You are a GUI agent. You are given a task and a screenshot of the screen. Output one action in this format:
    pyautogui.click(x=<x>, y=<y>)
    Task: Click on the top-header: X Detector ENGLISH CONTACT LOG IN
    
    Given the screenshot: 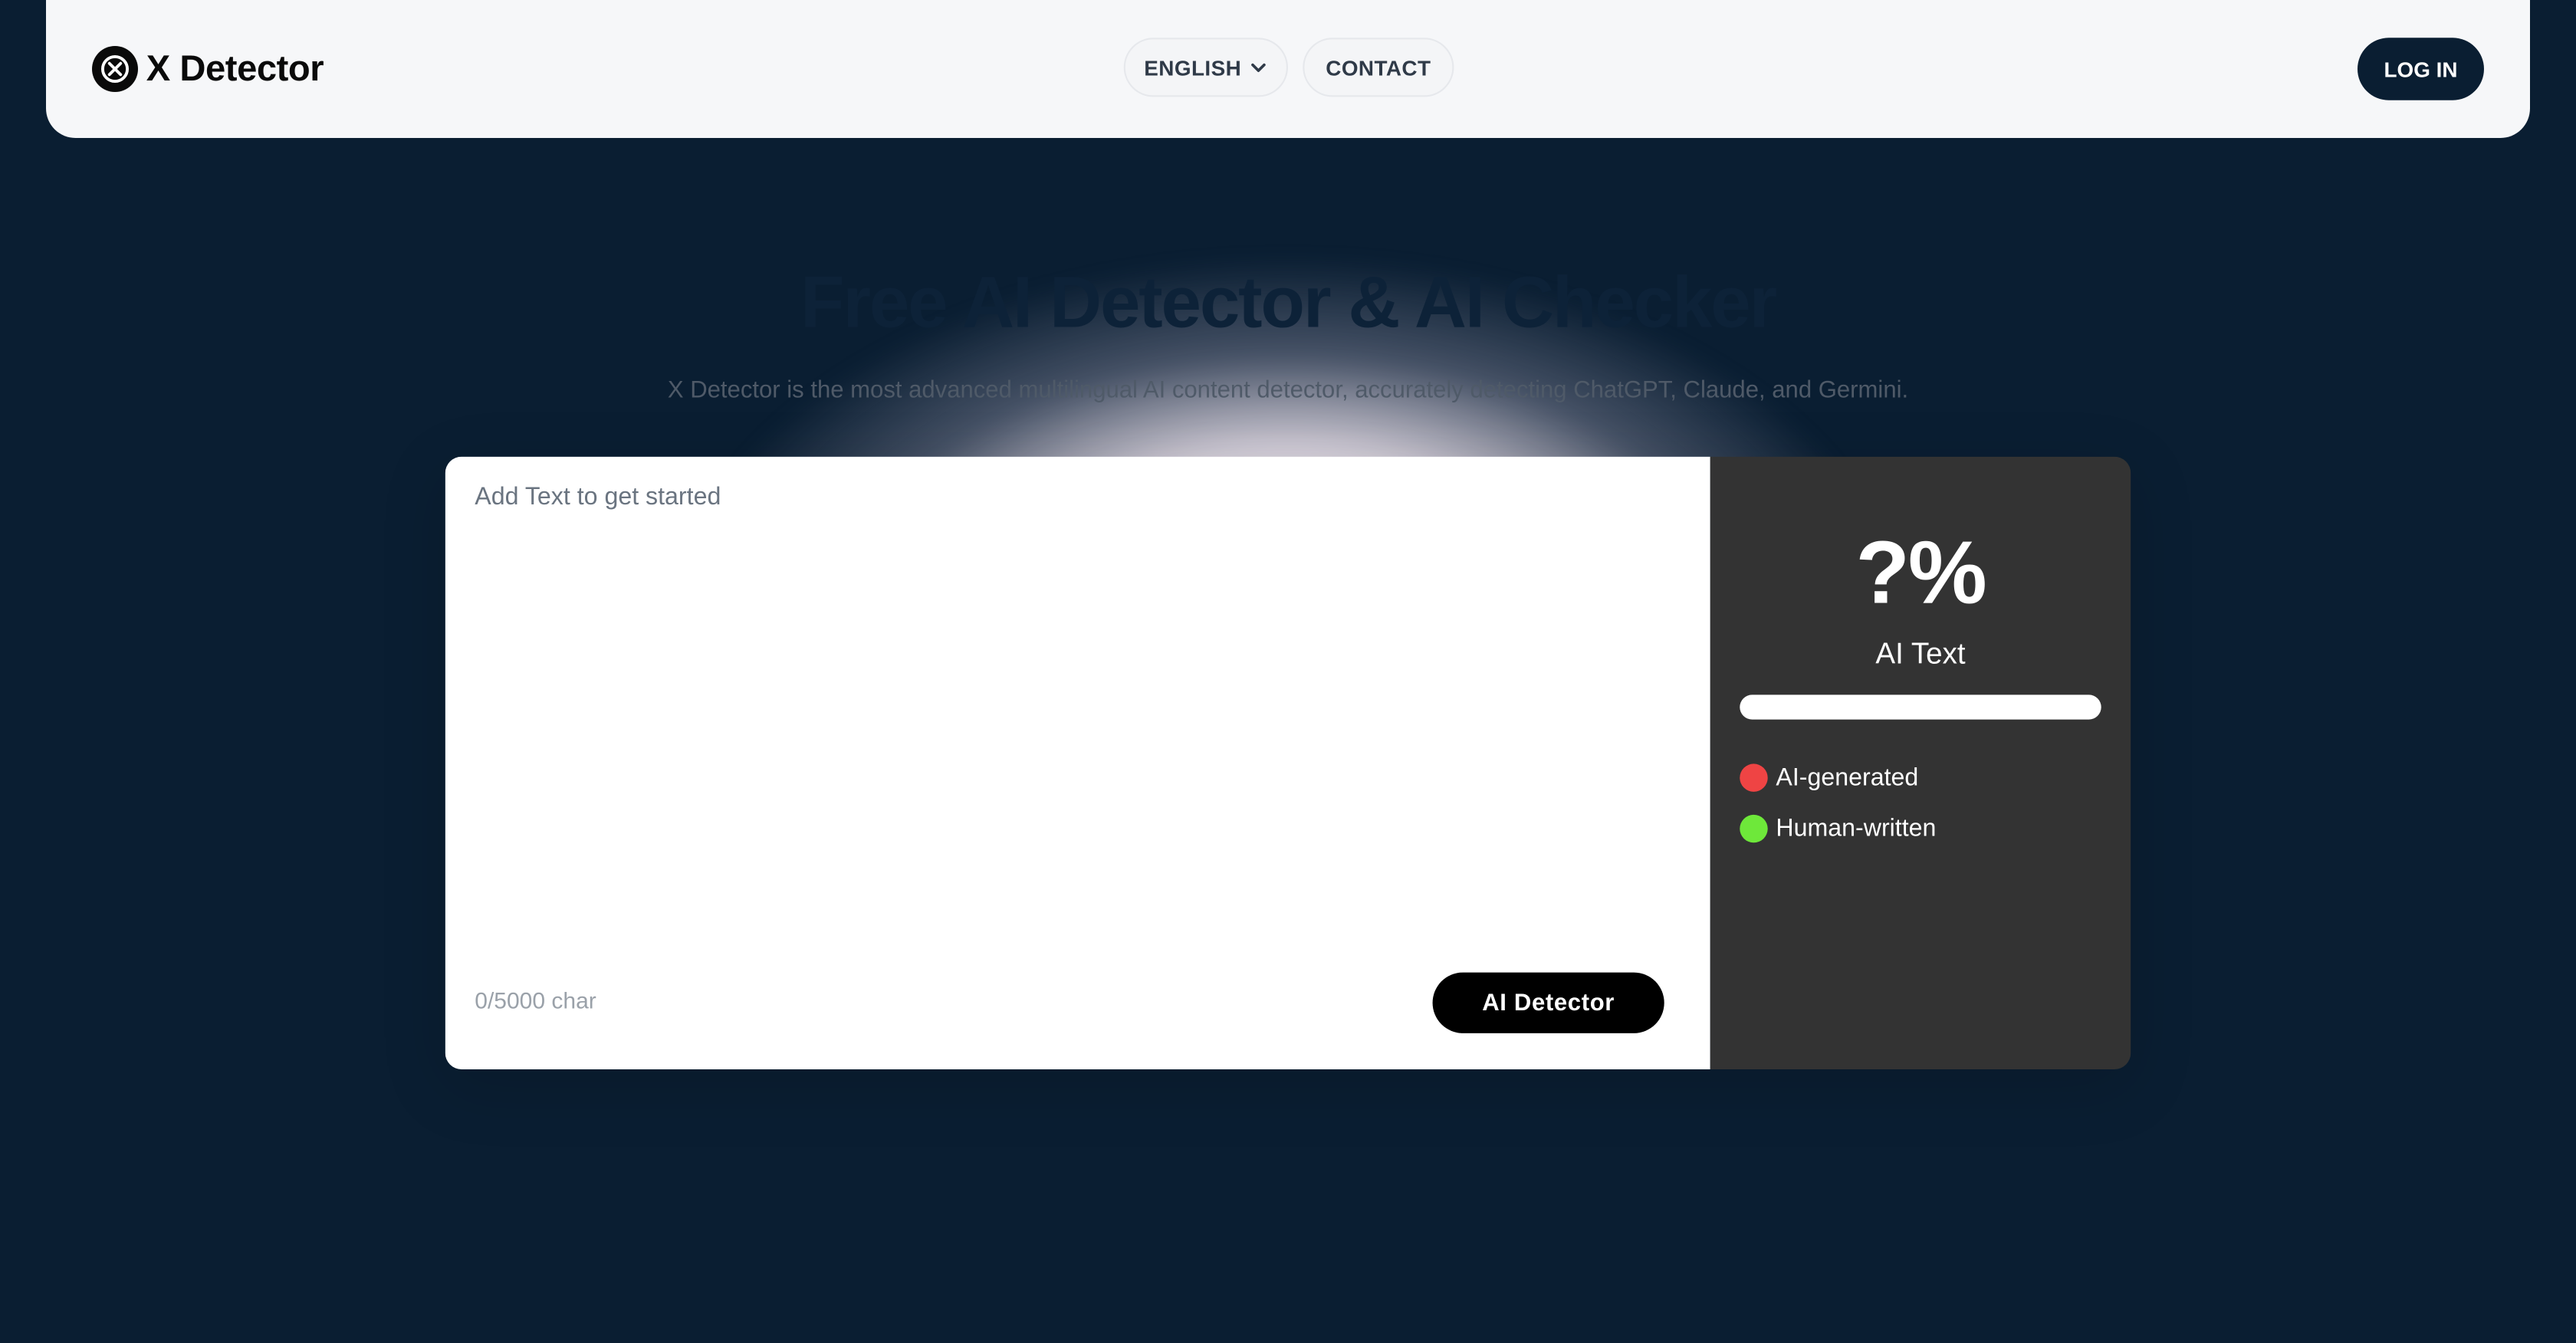 What is the action you would take?
    pyautogui.click(x=1288, y=69)
    